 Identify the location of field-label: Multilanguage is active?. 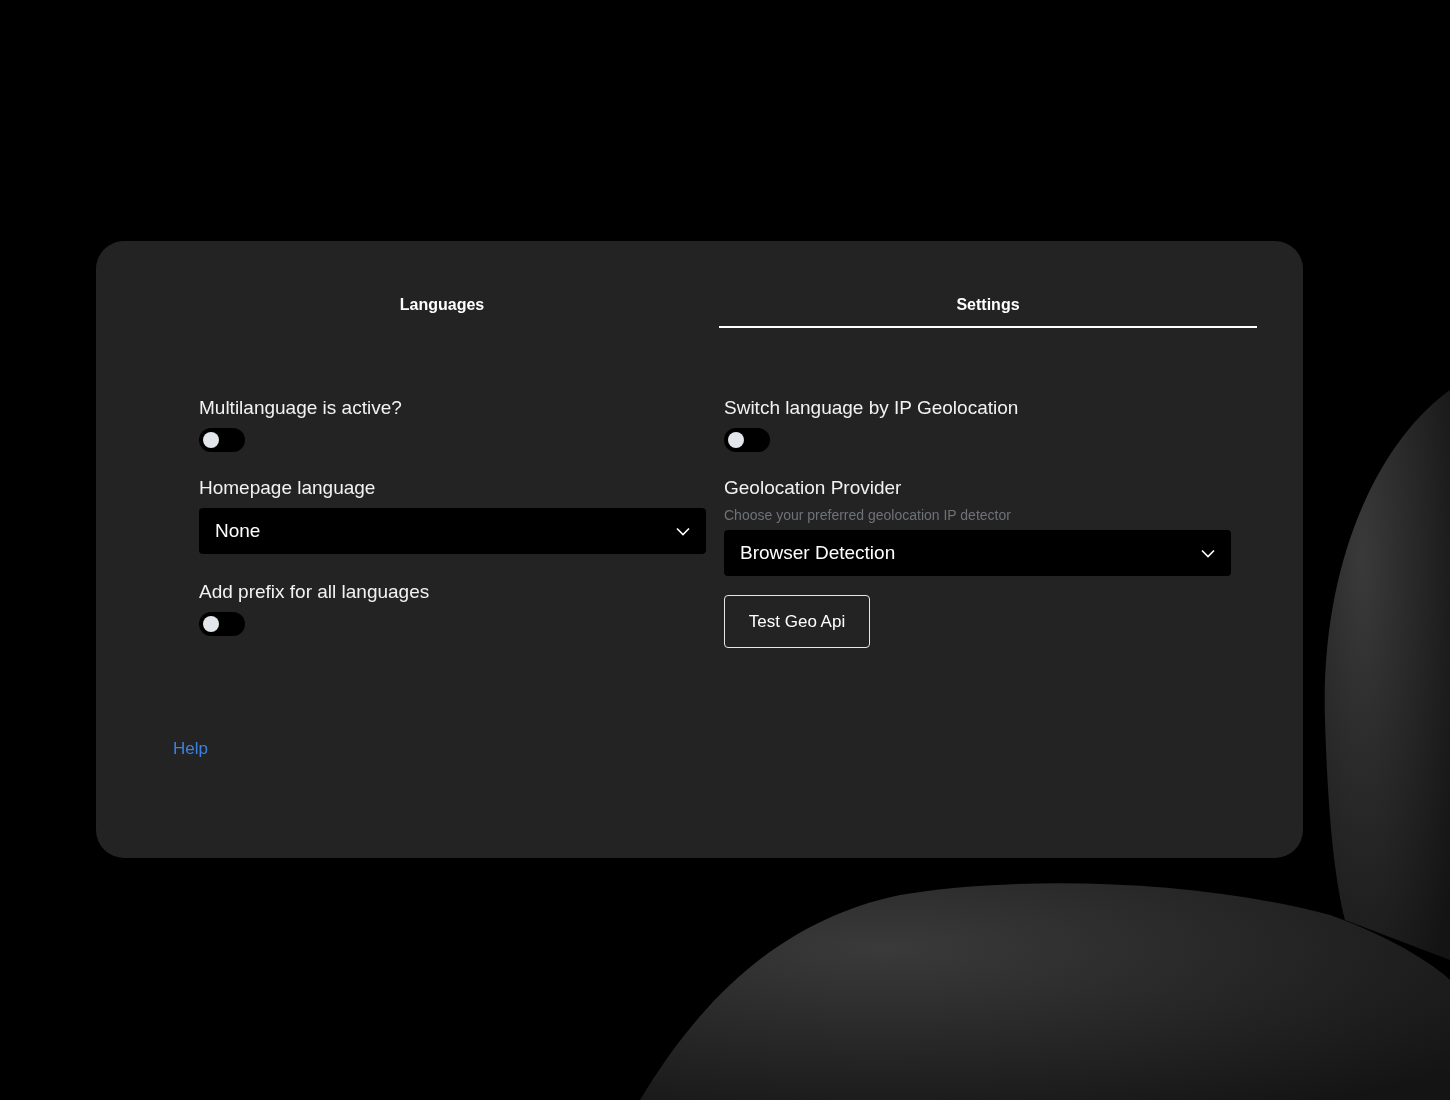
(301, 408).